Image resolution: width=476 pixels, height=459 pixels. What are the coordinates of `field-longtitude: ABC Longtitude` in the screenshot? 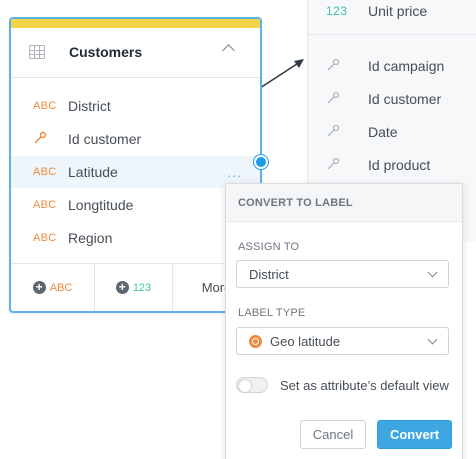 It's located at (135, 205).